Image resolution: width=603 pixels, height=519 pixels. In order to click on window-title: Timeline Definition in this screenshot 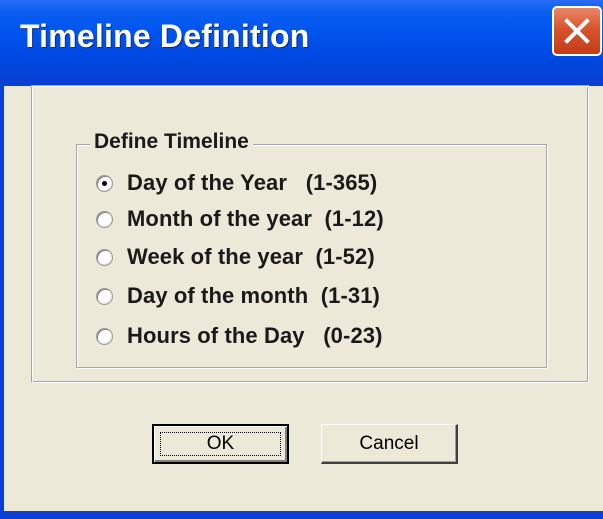, I will do `click(165, 36)`.